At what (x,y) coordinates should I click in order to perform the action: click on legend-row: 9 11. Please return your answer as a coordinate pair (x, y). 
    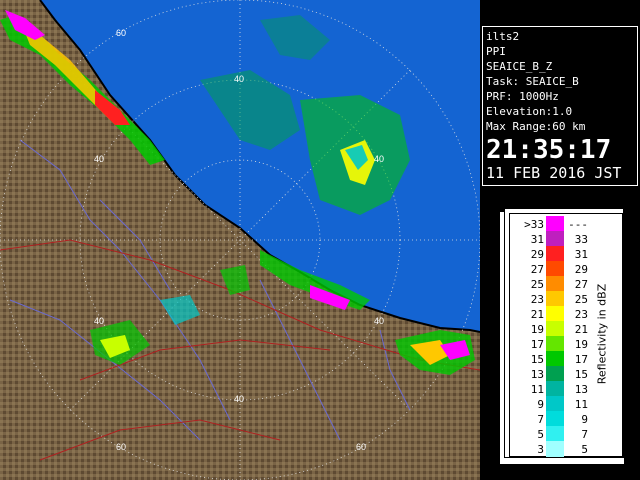
    Looking at the image, I should click on (549, 404).